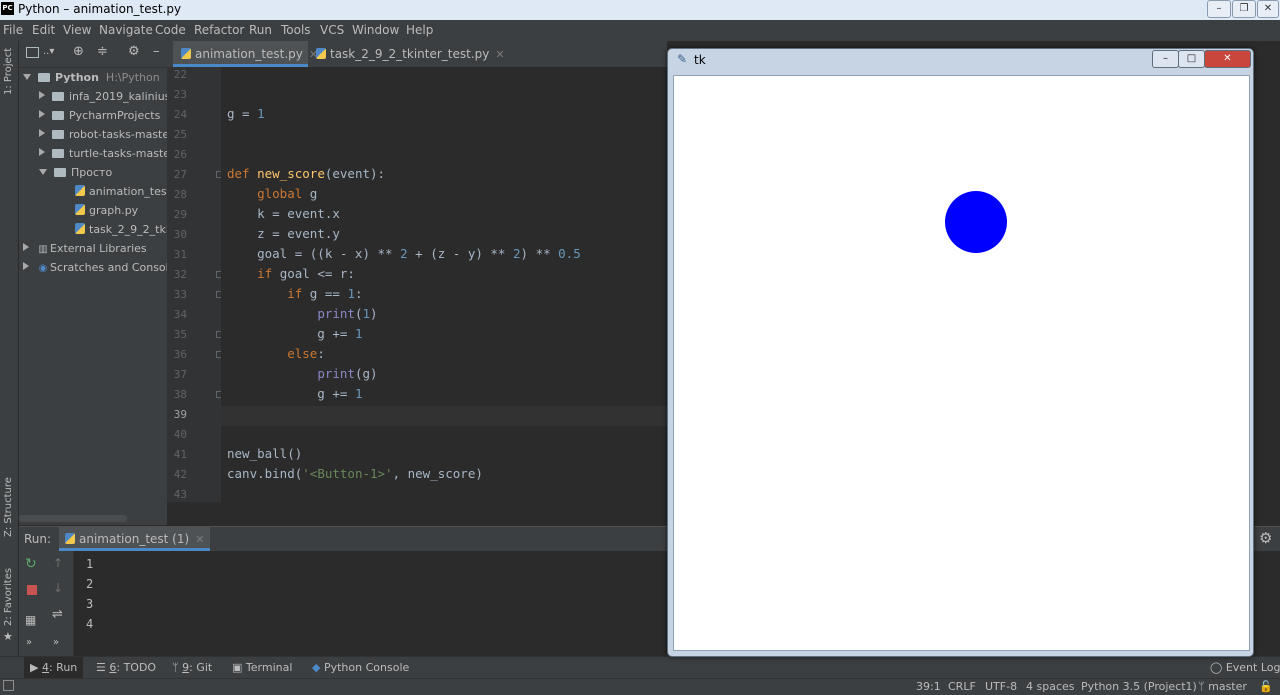 This screenshot has width=1280, height=695. Describe the element at coordinates (1222, 686) in the screenshot. I see `git-branch: ᛘ master` at that location.